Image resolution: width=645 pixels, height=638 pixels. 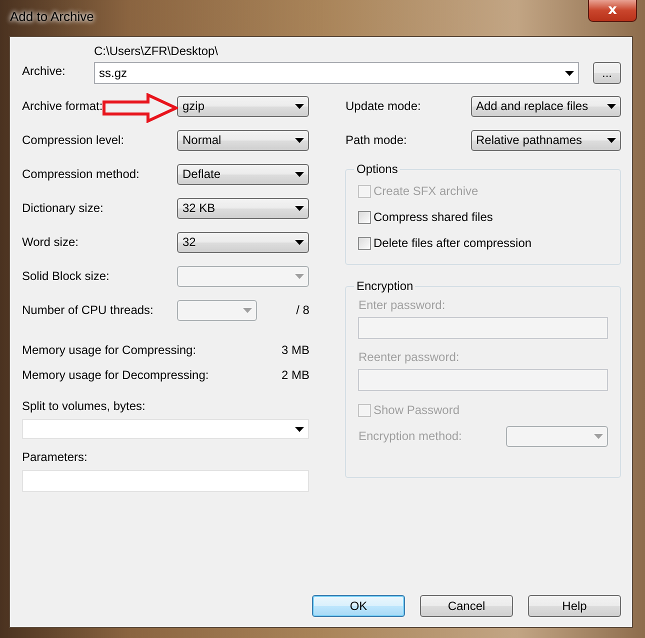 I want to click on field-label: Solid Block size:, so click(x=66, y=276).